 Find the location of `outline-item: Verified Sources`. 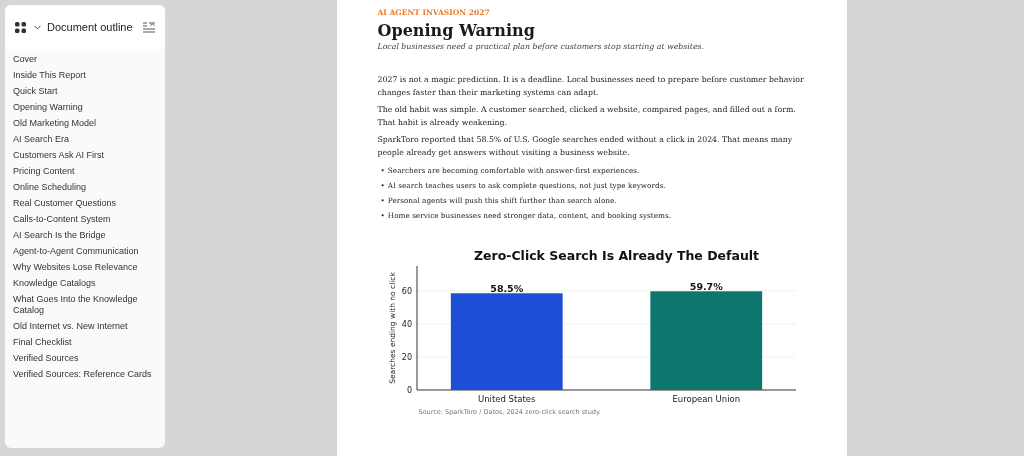

outline-item: Verified Sources is located at coordinates (83, 358).